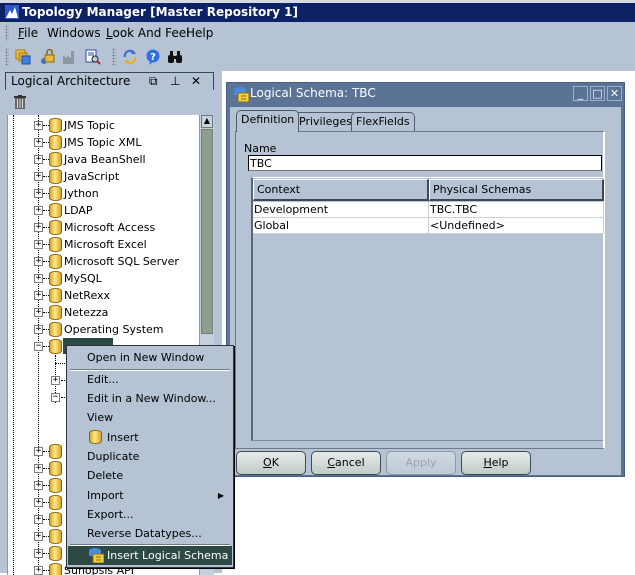 This screenshot has height=575, width=635. I want to click on menu-file: File, so click(28, 33).